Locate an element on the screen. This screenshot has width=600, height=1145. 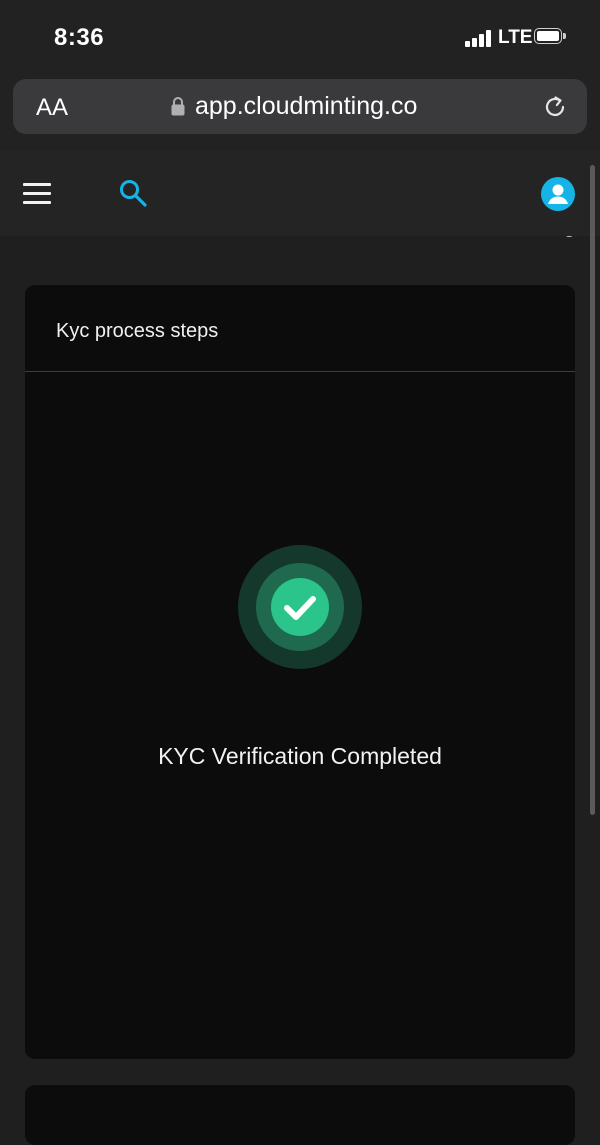
next-card is located at coordinates (300, 1115).